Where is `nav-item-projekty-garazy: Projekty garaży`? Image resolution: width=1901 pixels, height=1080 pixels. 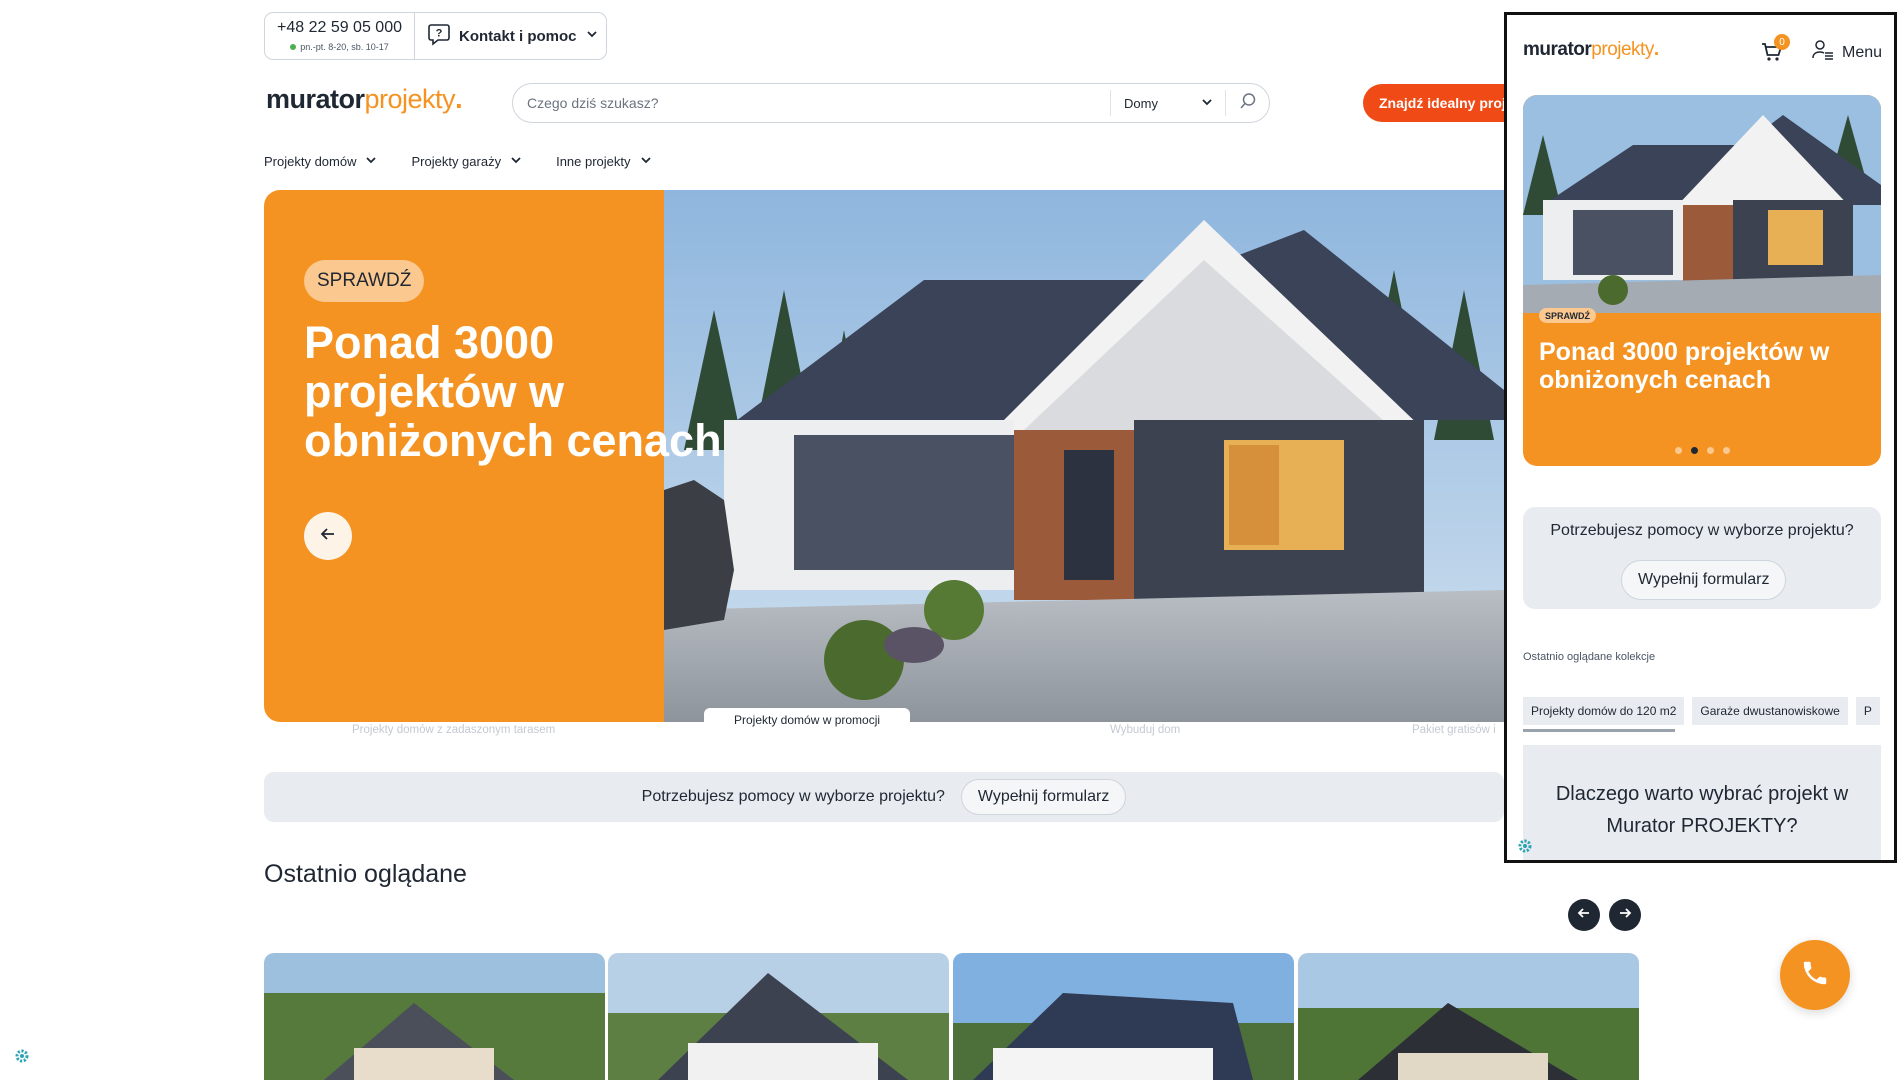 nav-item-projekty-garazy: Projekty garaży is located at coordinates (467, 161).